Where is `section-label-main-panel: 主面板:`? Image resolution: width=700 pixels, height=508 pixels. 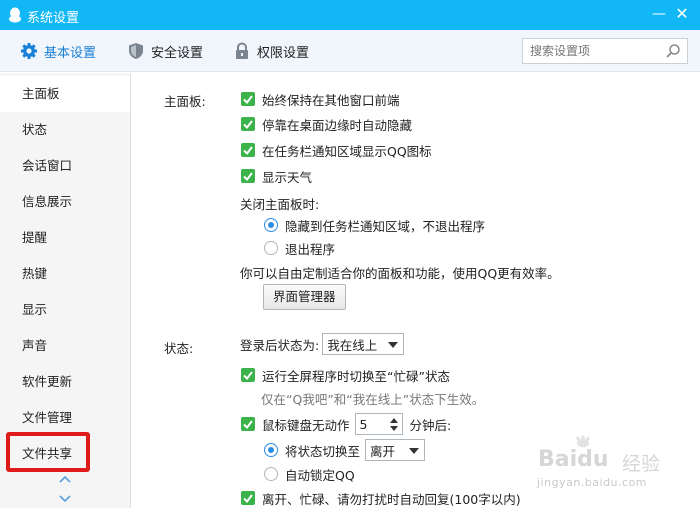
section-label-main-panel: 主面板: is located at coordinates (185, 101).